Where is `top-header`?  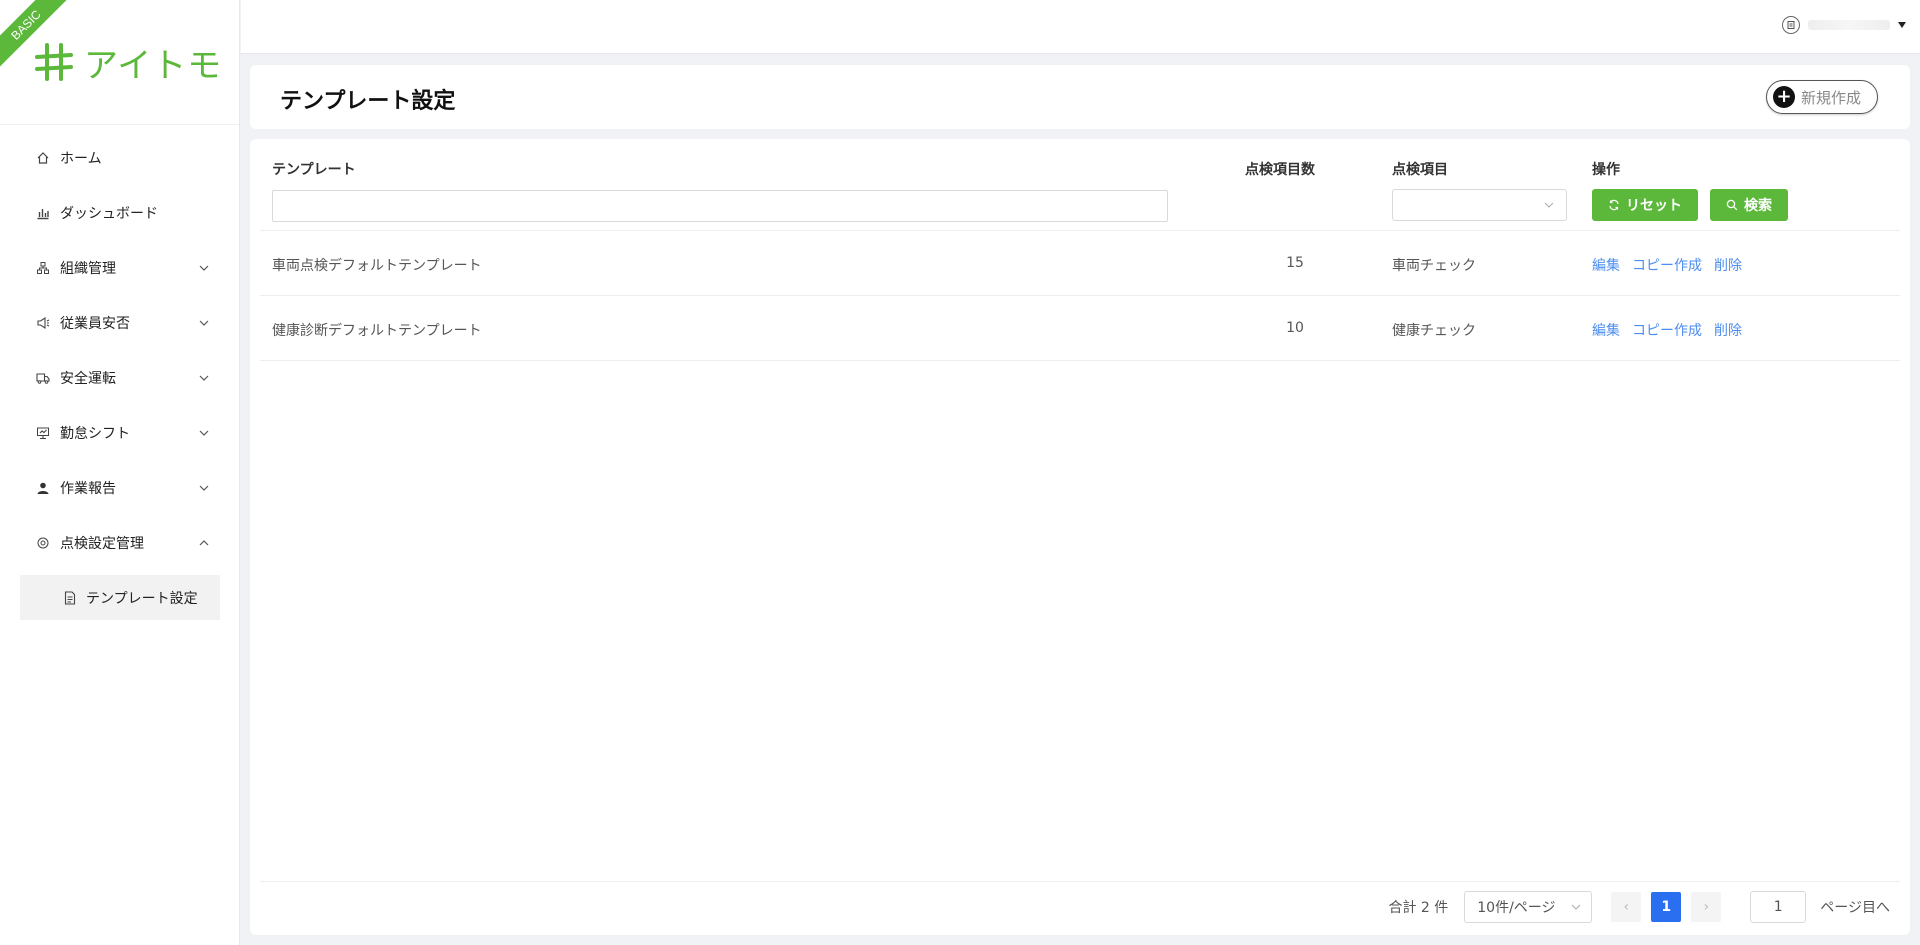 top-header is located at coordinates (1080, 27).